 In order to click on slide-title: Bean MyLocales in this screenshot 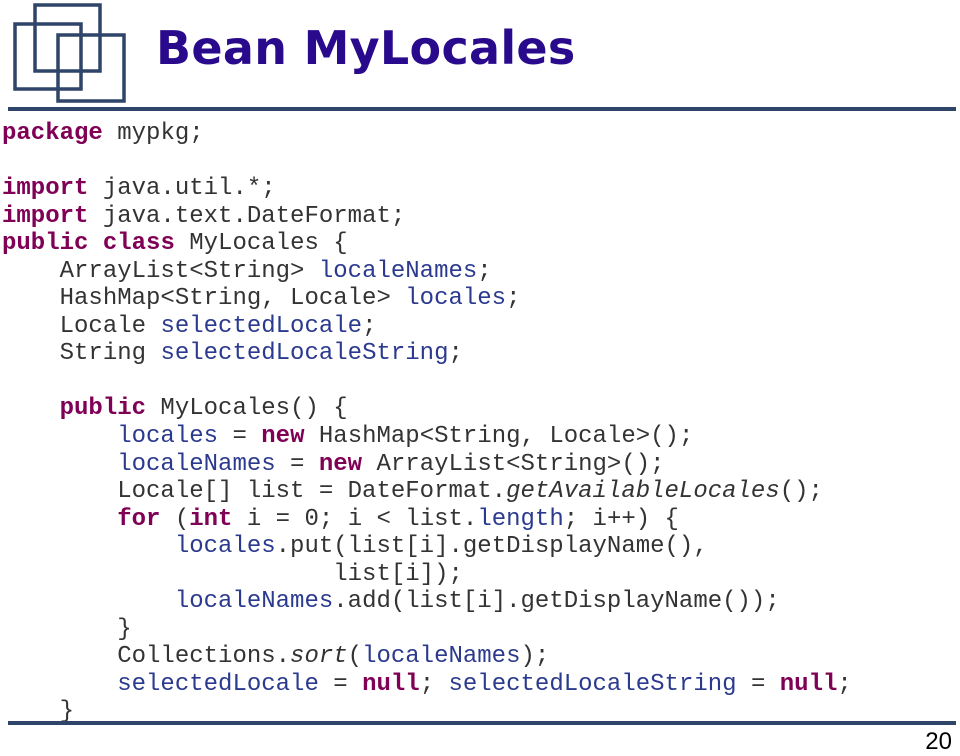, I will do `click(366, 48)`.